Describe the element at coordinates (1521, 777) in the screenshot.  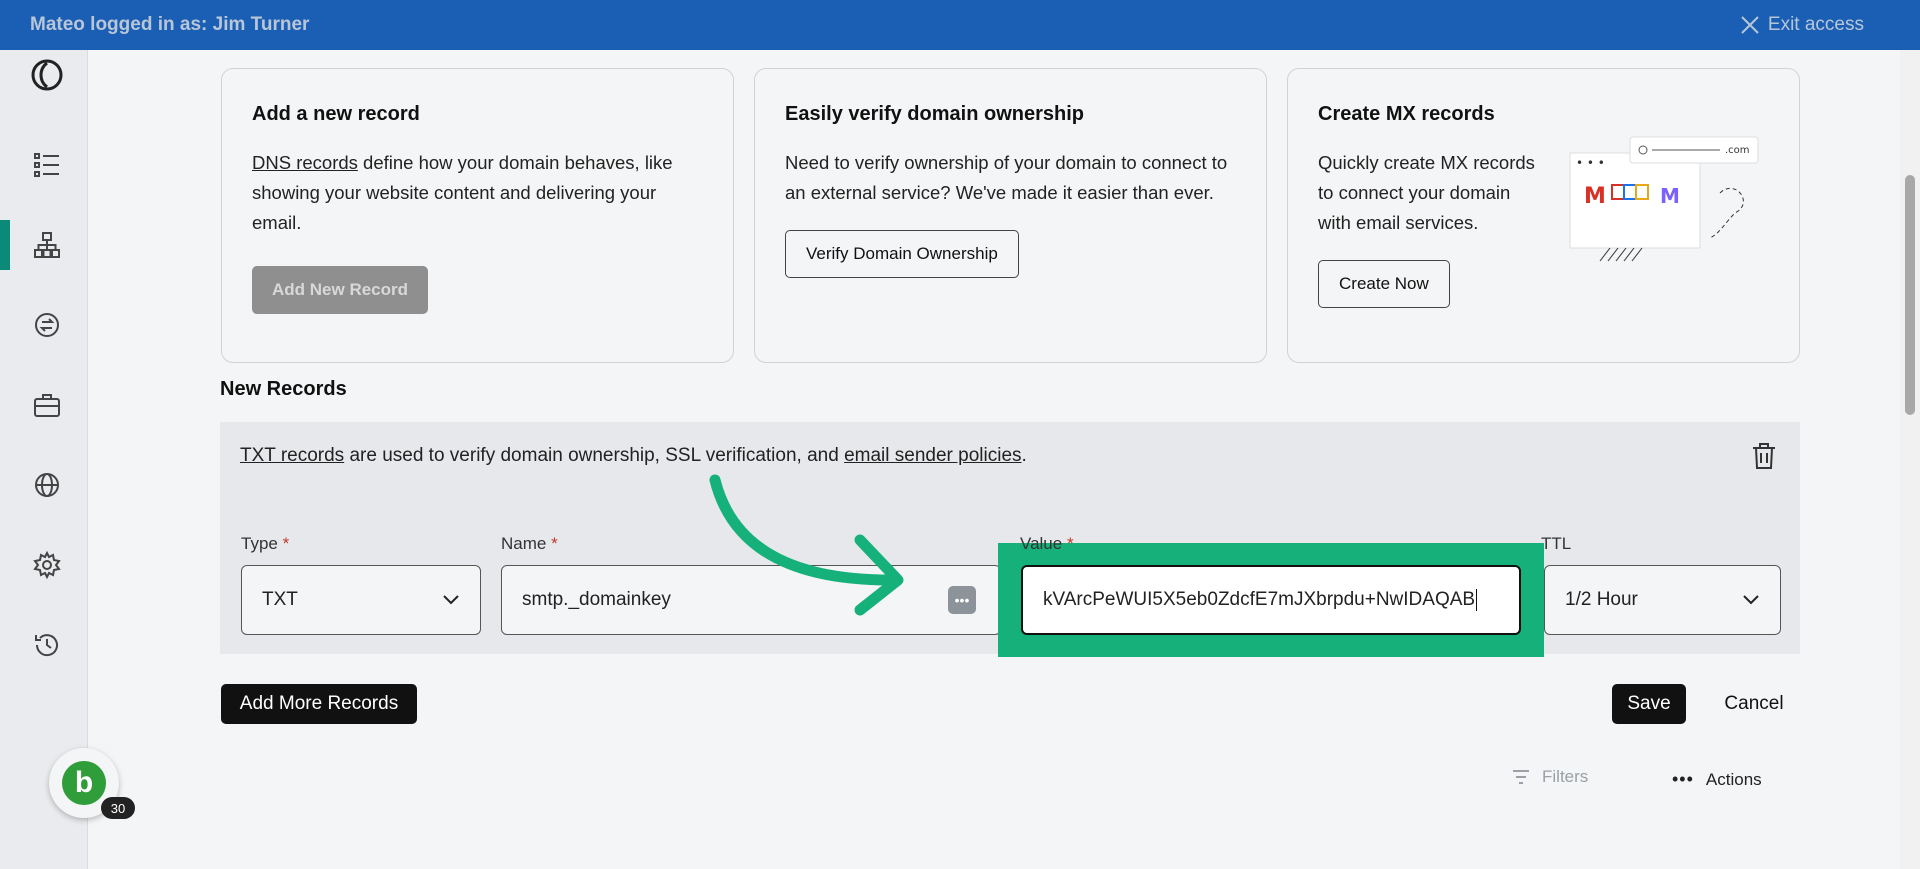
I see `filter-icon` at that location.